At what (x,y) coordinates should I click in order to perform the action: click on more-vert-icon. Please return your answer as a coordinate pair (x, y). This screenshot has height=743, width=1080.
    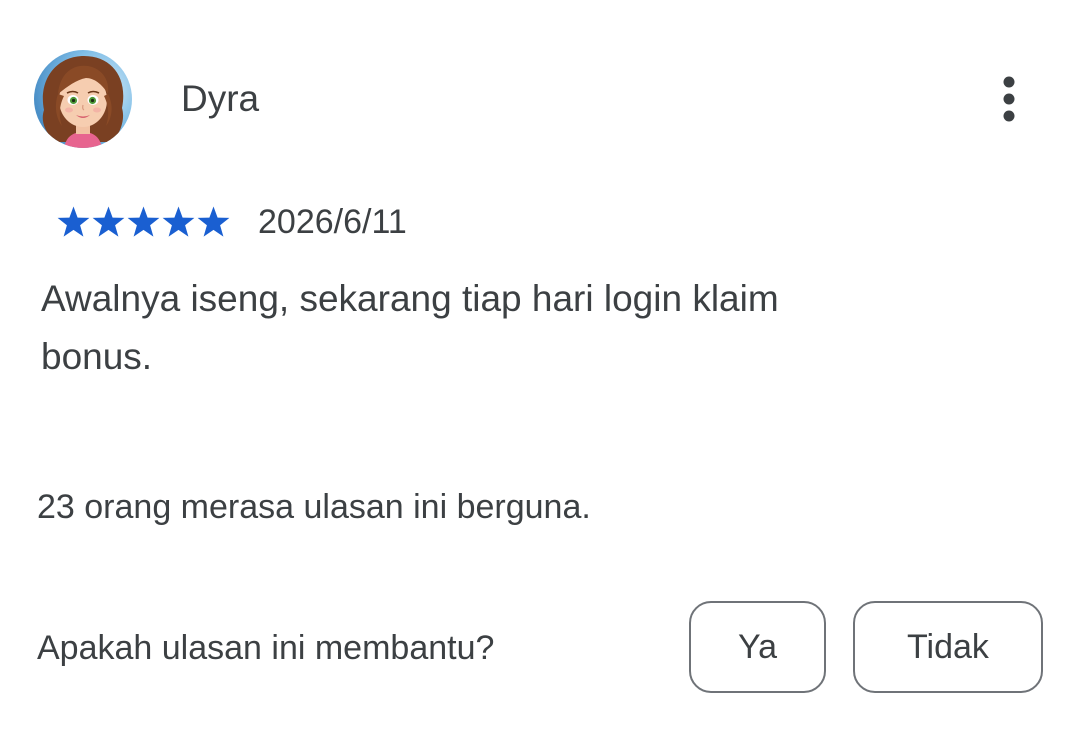
    Looking at the image, I should click on (1009, 99).